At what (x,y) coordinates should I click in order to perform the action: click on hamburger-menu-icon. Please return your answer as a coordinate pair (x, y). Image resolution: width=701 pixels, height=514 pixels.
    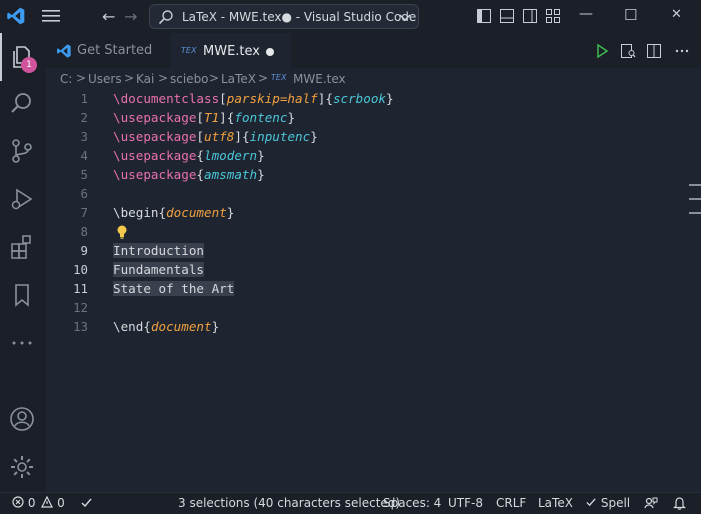
    Looking at the image, I should click on (51, 16).